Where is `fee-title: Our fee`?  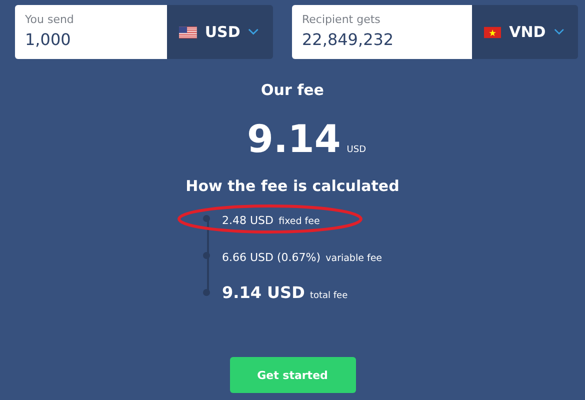 fee-title: Our fee is located at coordinates (292, 90).